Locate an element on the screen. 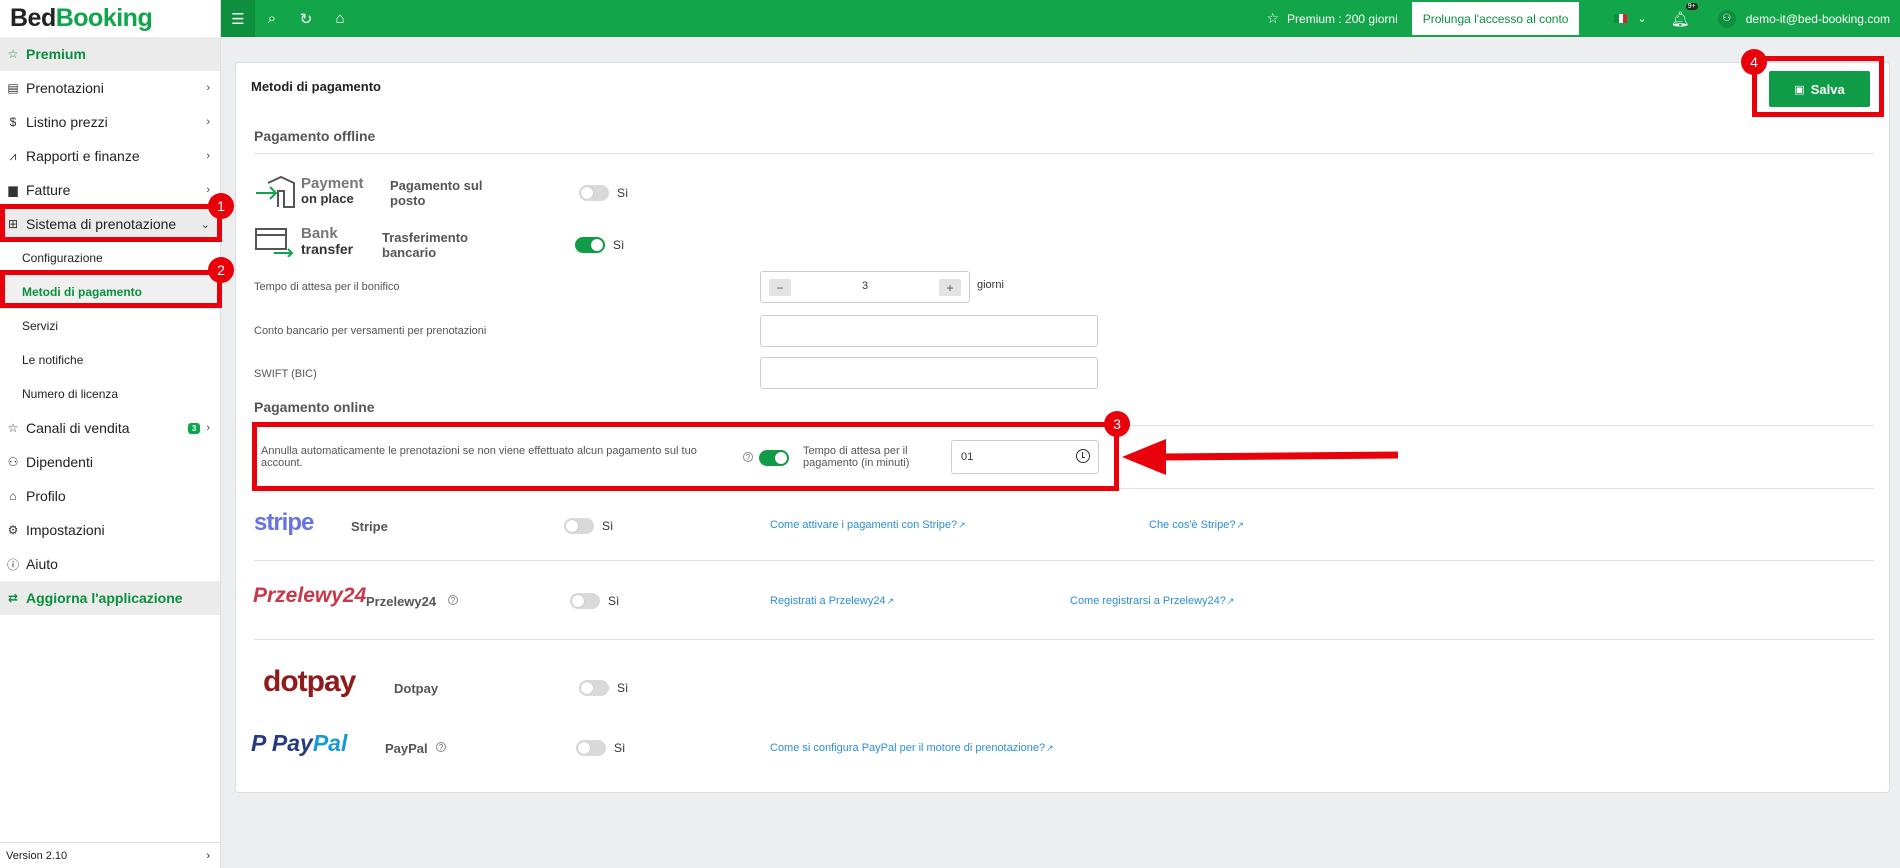  offline-section-title: Pagamento offline is located at coordinates (315, 136).